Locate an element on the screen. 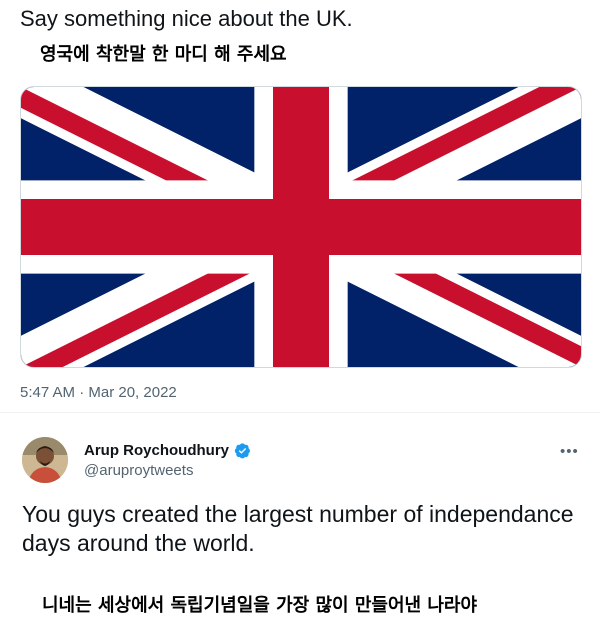 This screenshot has height=624, width=600. more-options-icon: ••• is located at coordinates (569, 451).